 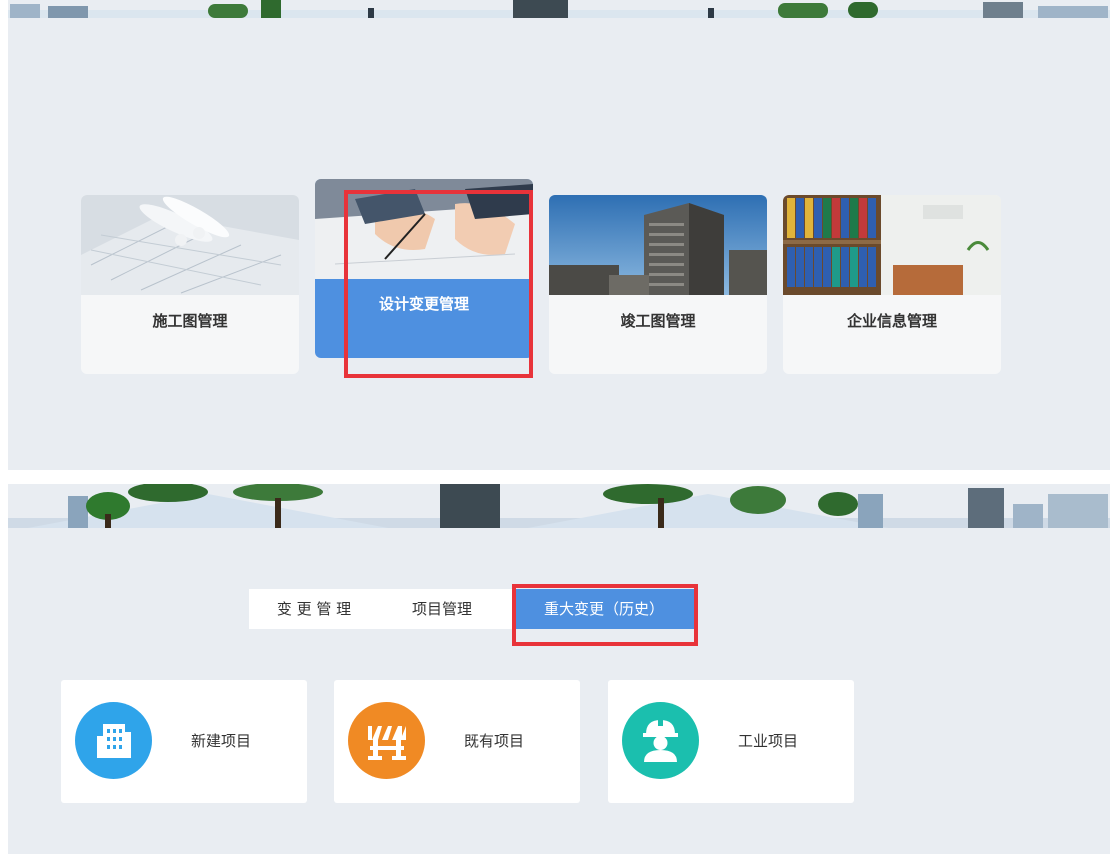 What do you see at coordinates (660, 740) in the screenshot?
I see `worker-helmet-icon` at bounding box center [660, 740].